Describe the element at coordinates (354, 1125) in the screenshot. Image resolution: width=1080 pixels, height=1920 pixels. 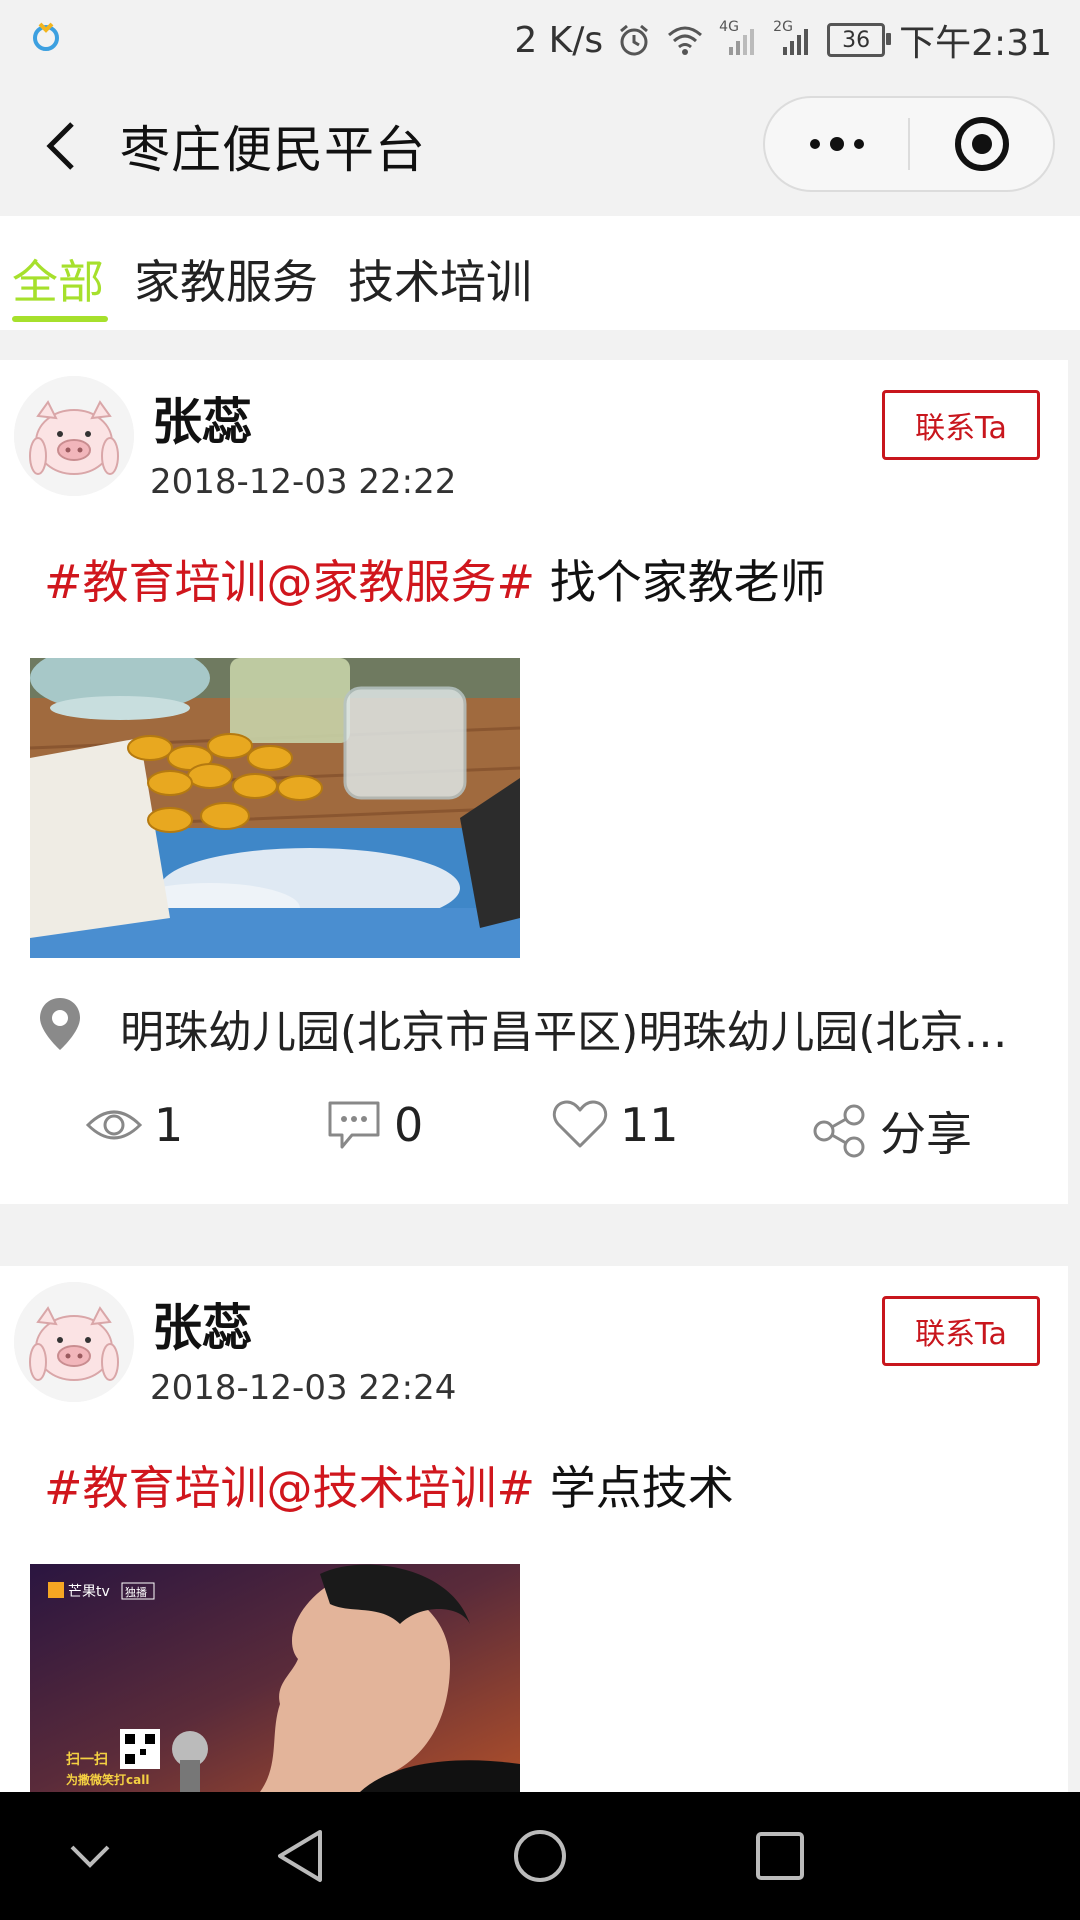
I see `comment-icon` at that location.